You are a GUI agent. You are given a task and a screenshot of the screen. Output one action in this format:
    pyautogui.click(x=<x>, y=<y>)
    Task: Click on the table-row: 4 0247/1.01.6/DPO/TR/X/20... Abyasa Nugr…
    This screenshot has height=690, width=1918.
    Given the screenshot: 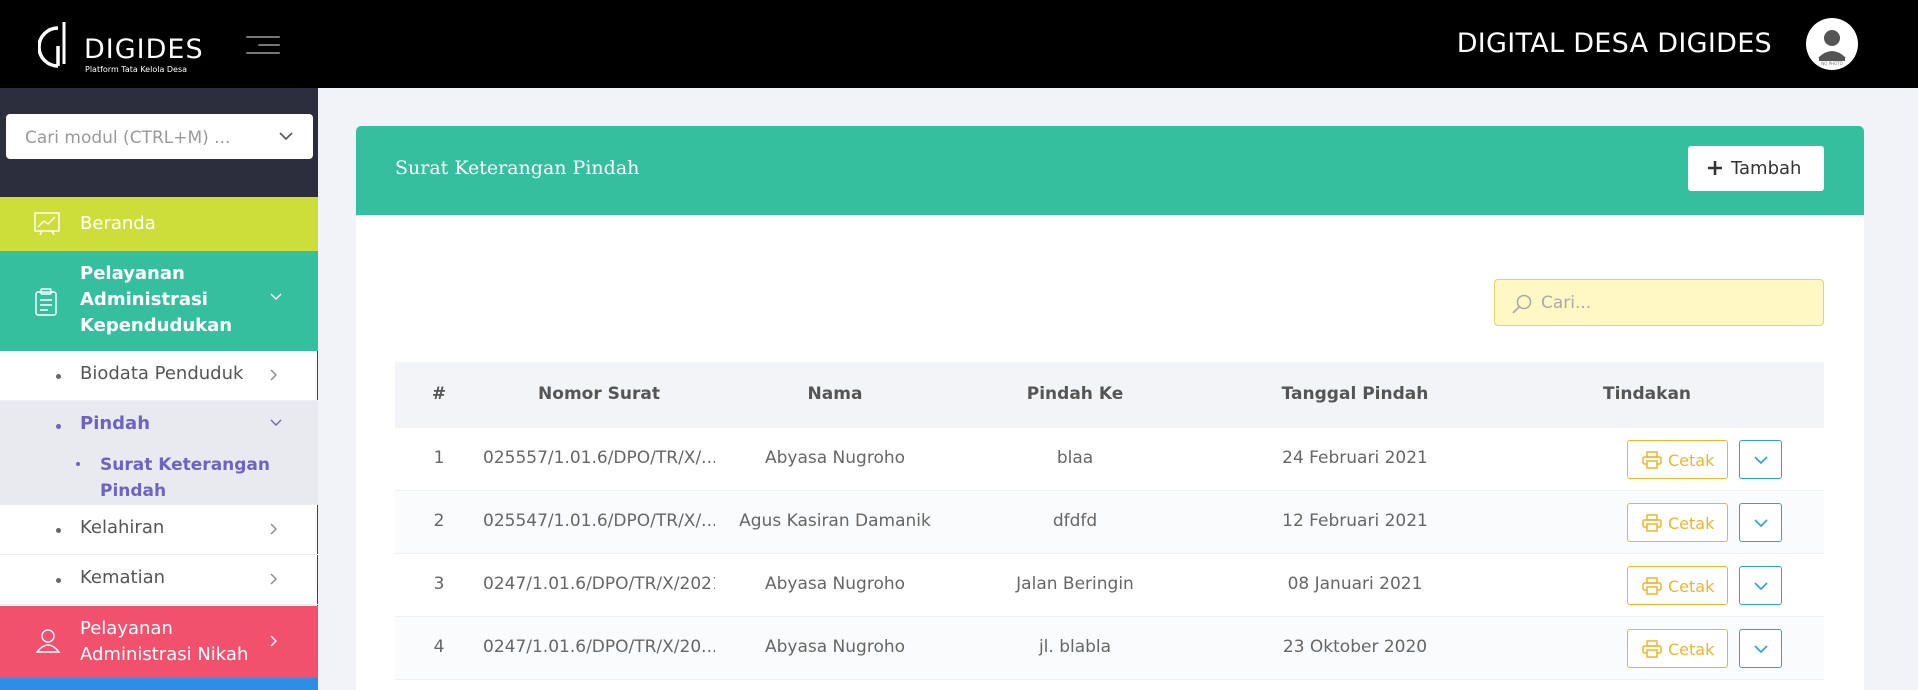 What is the action you would take?
    pyautogui.click(x=1109, y=648)
    